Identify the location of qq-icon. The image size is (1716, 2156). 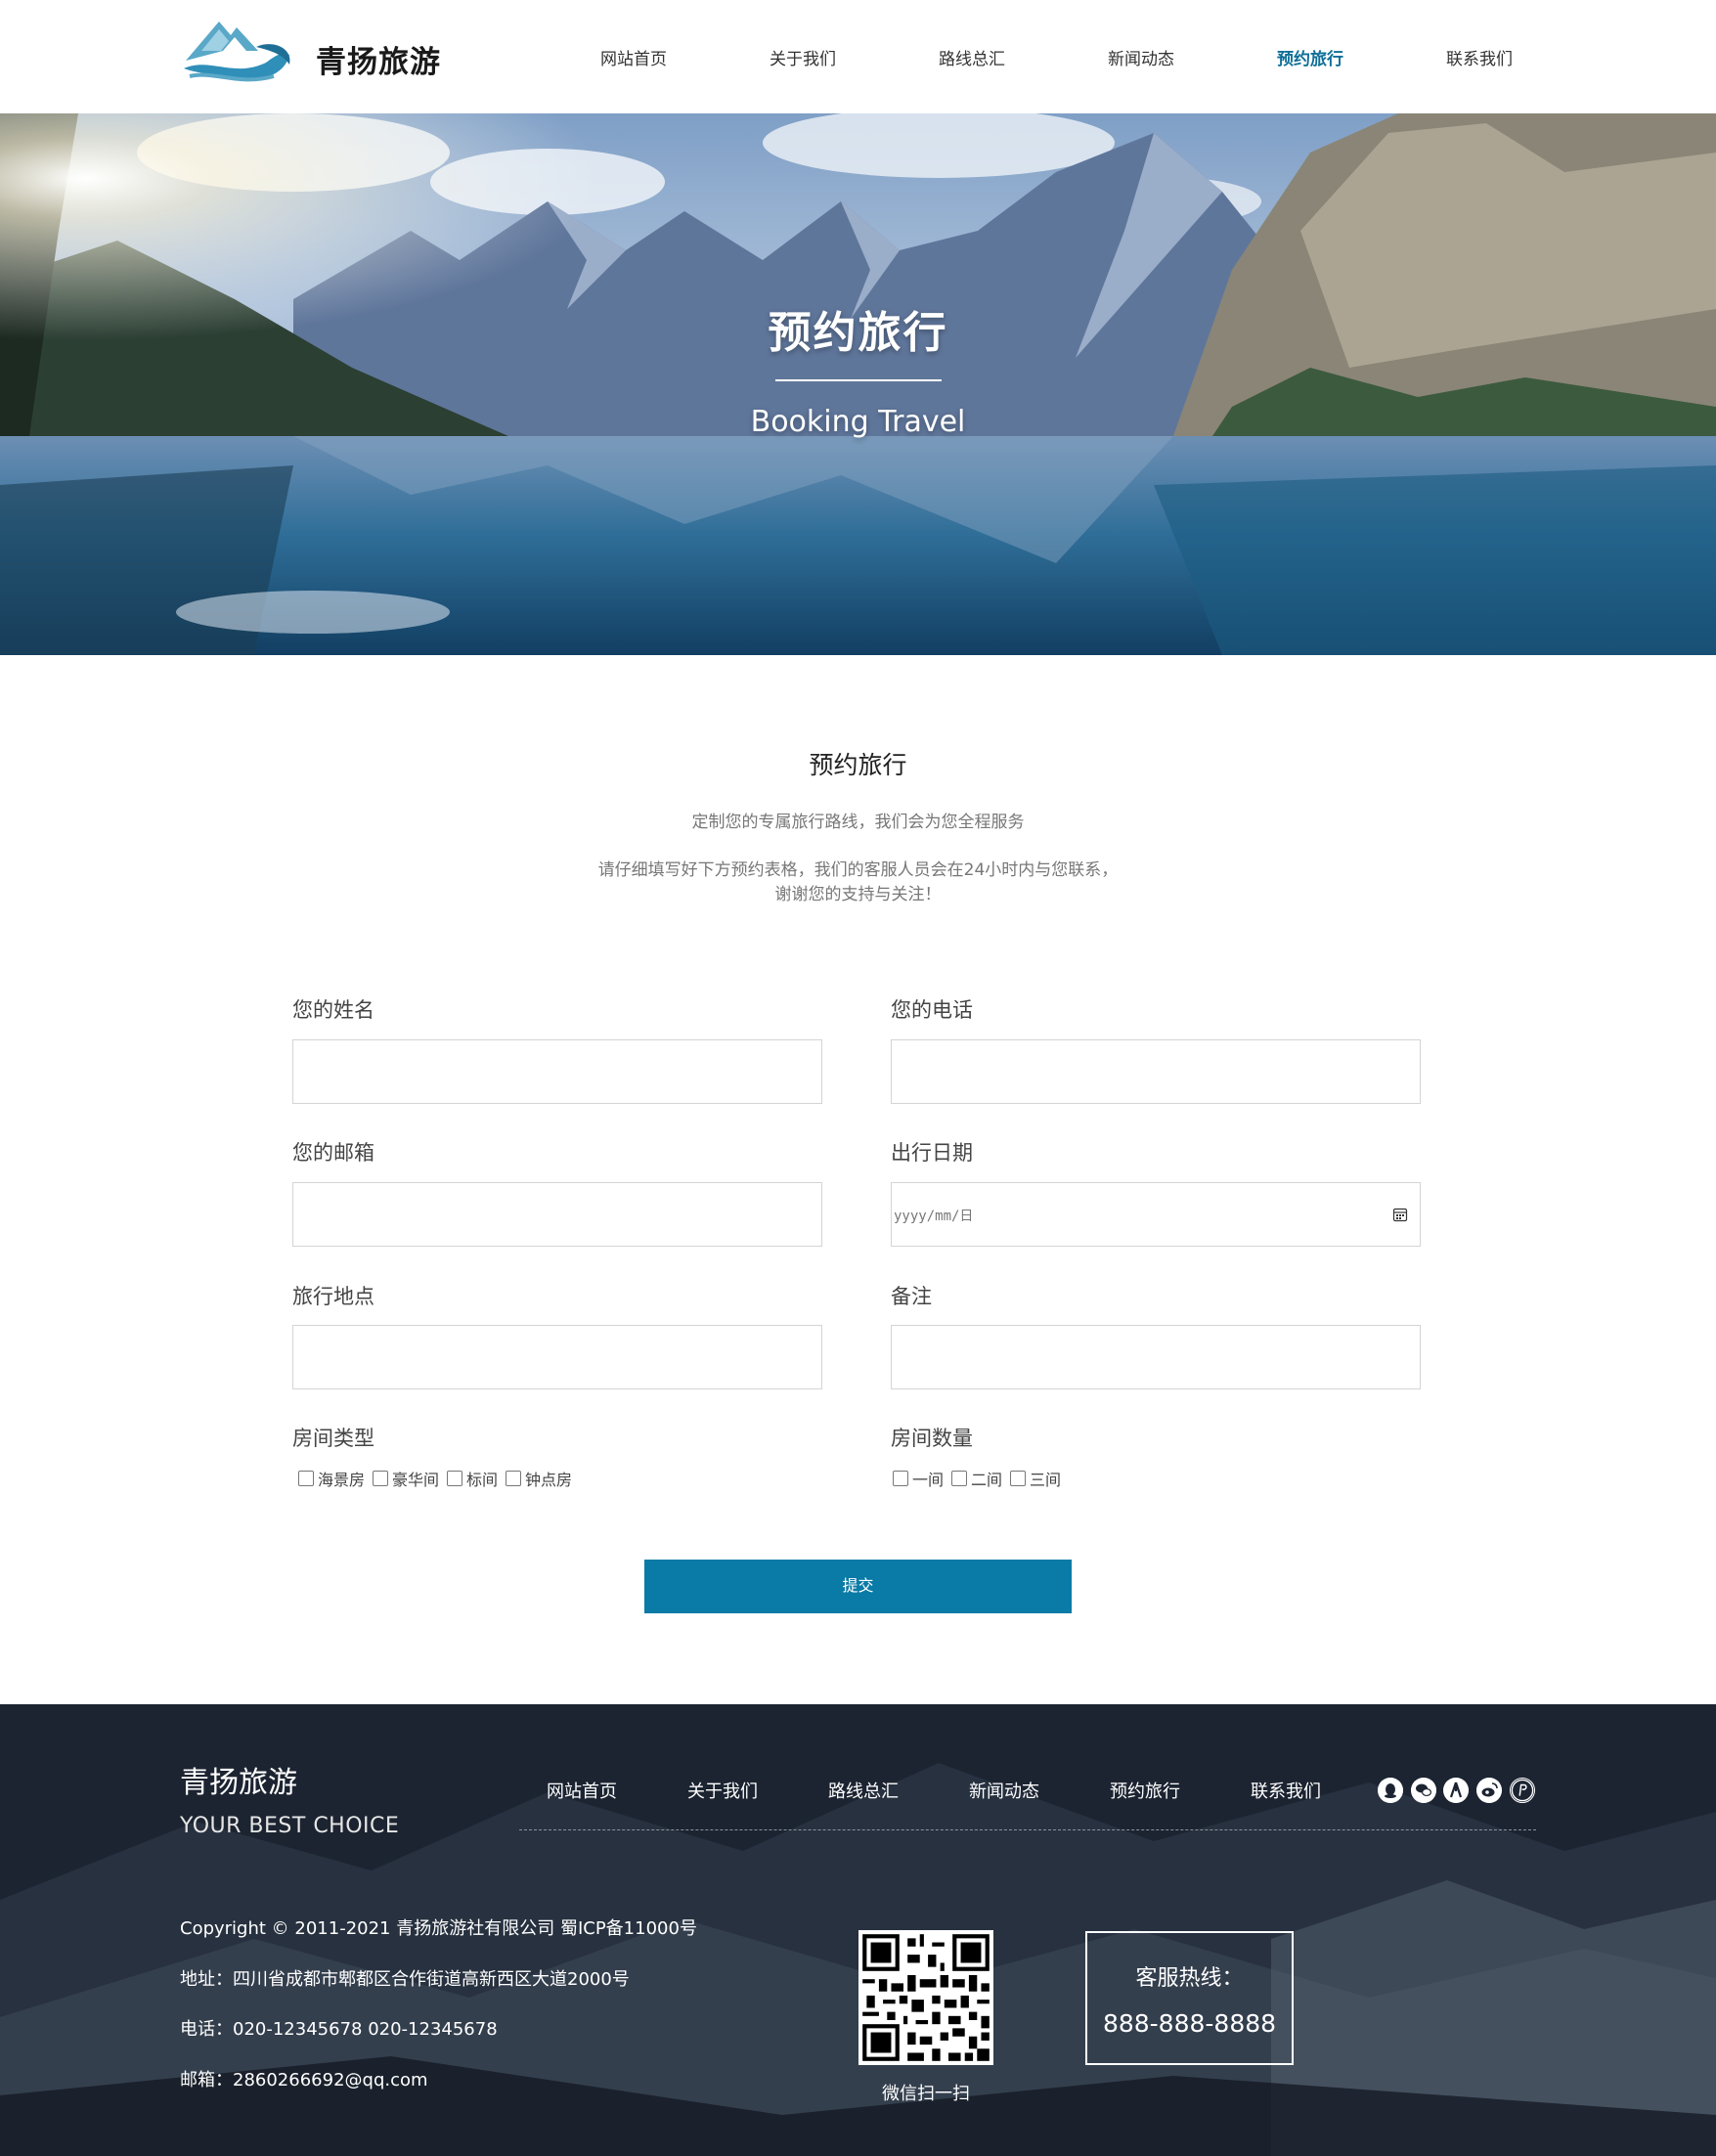
(1390, 1790).